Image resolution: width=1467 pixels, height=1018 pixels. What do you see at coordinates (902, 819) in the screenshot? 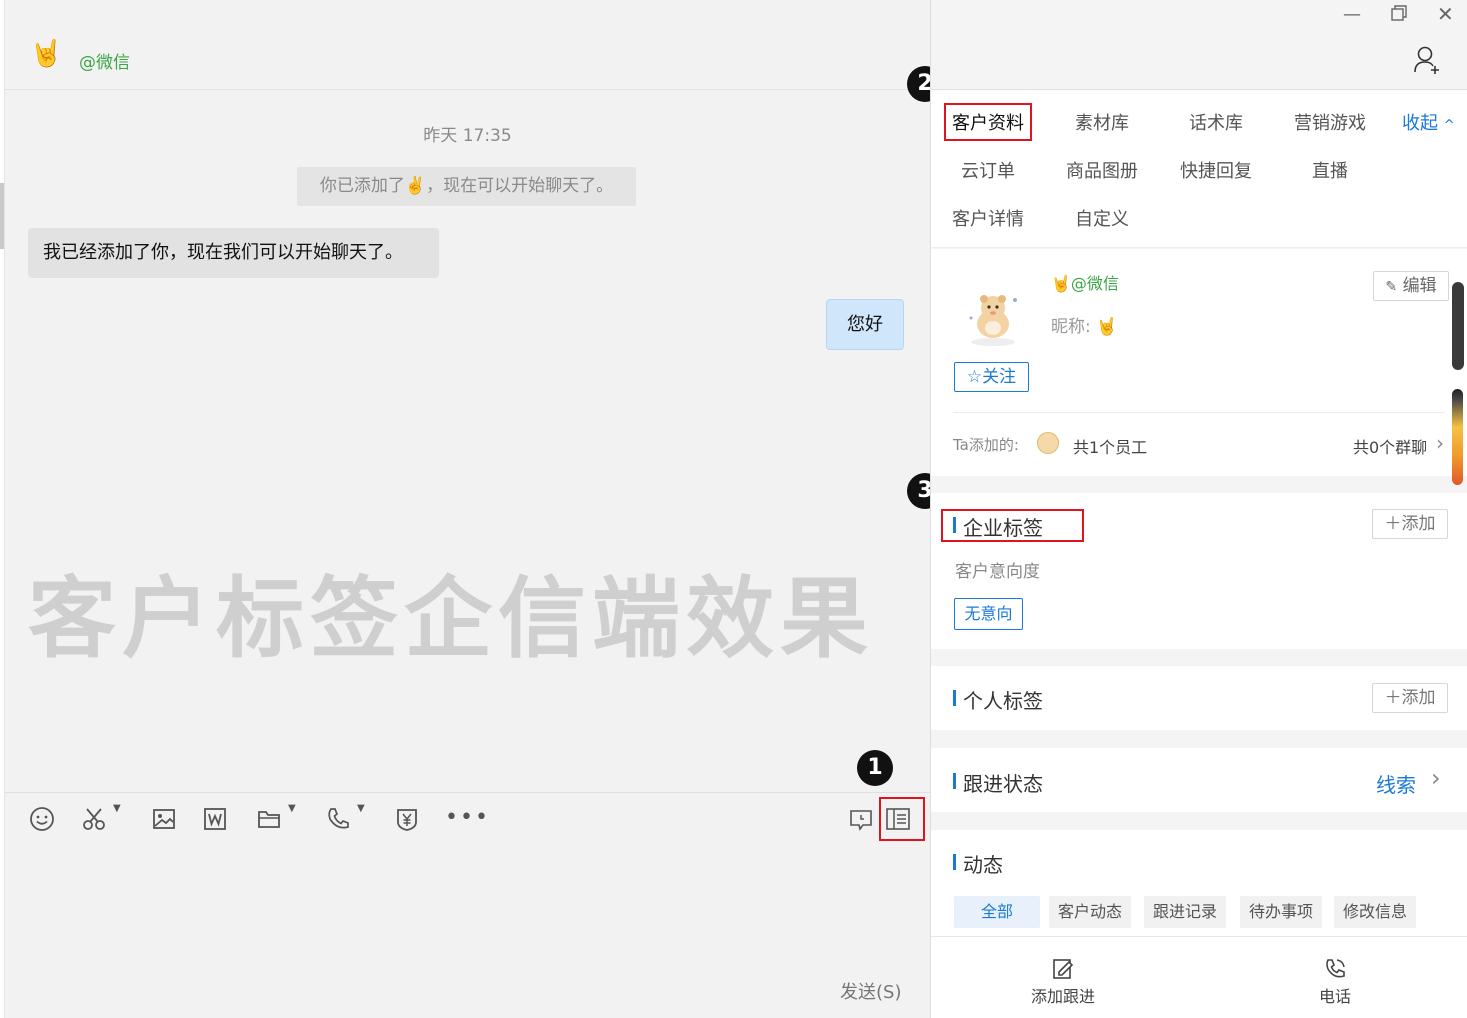
I see `sidebar-toggle-highlight` at bounding box center [902, 819].